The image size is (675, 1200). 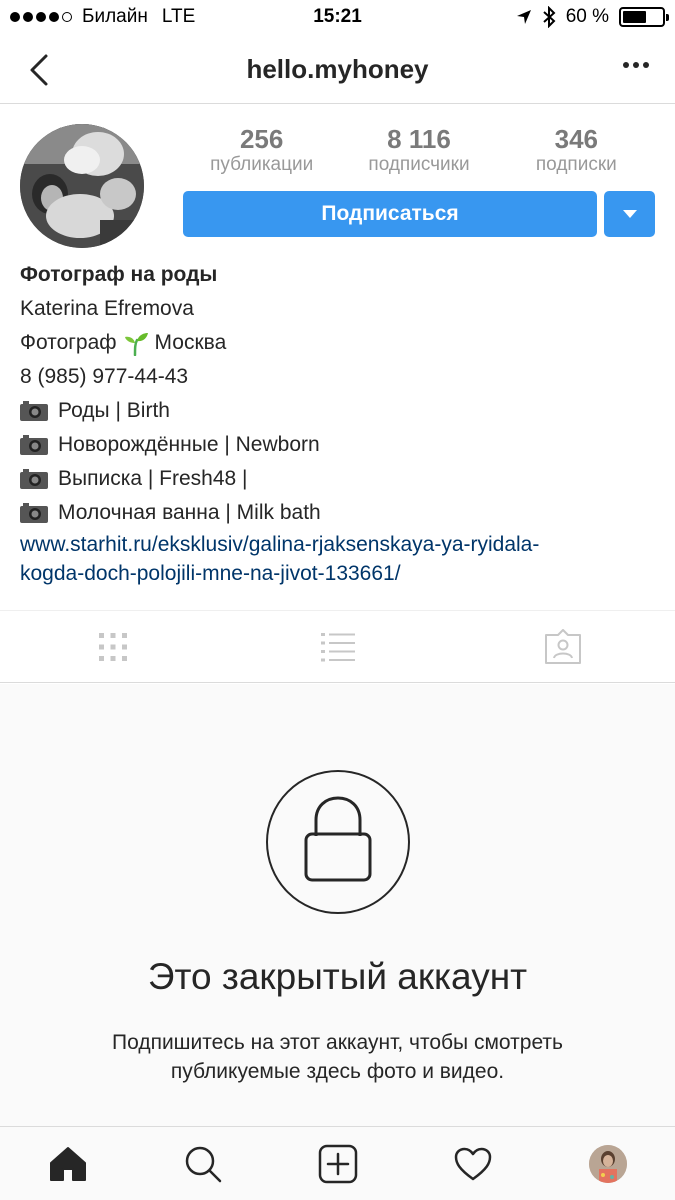 What do you see at coordinates (419, 139) in the screenshot?
I see `stat-followers-count: 8 116` at bounding box center [419, 139].